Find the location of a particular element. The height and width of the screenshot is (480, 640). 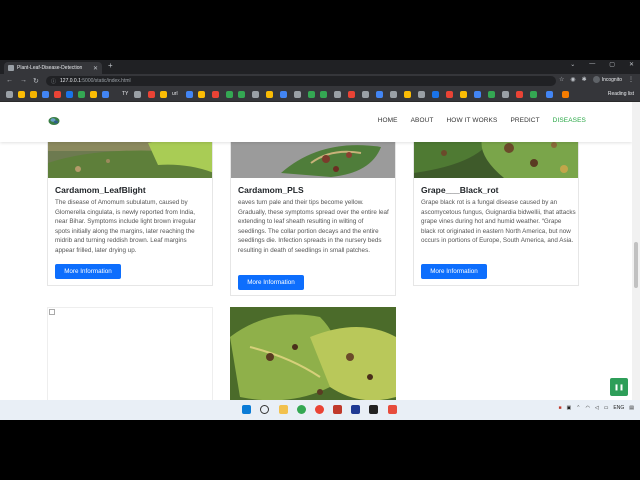

bookmark-label: url is located at coordinates (175, 94).